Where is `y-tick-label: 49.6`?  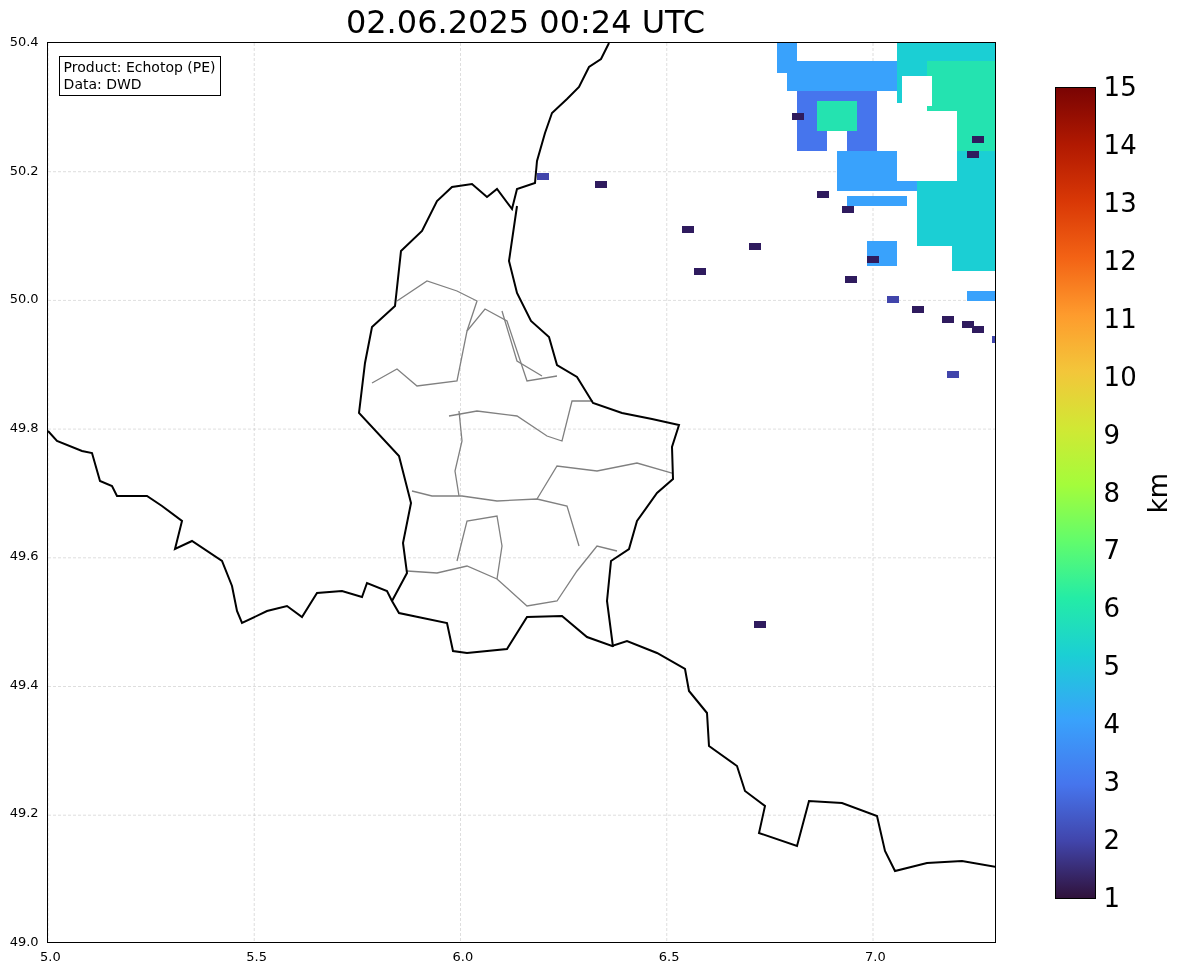 y-tick-label: 49.6 is located at coordinates (24, 556).